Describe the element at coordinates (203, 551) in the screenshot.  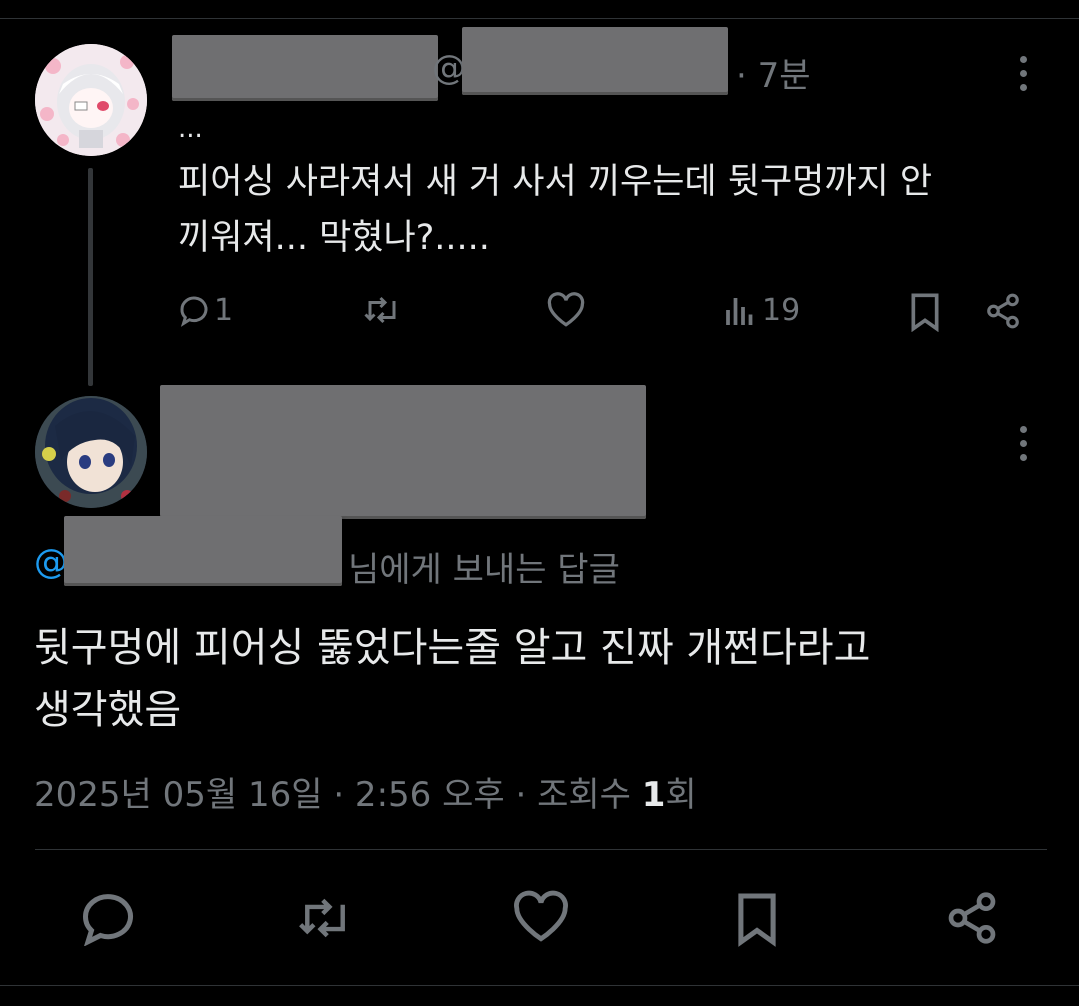
I see `redacted-reply-handle` at that location.